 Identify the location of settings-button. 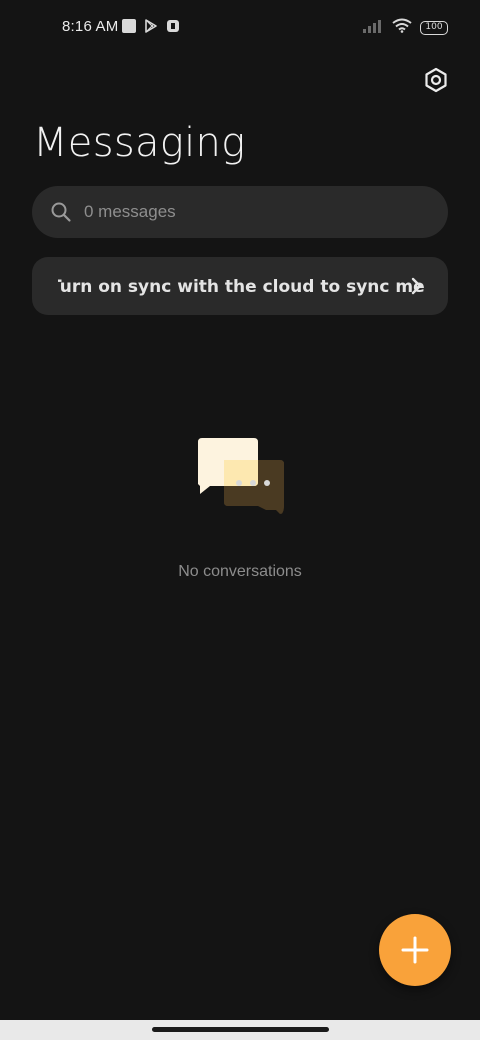
(436, 80).